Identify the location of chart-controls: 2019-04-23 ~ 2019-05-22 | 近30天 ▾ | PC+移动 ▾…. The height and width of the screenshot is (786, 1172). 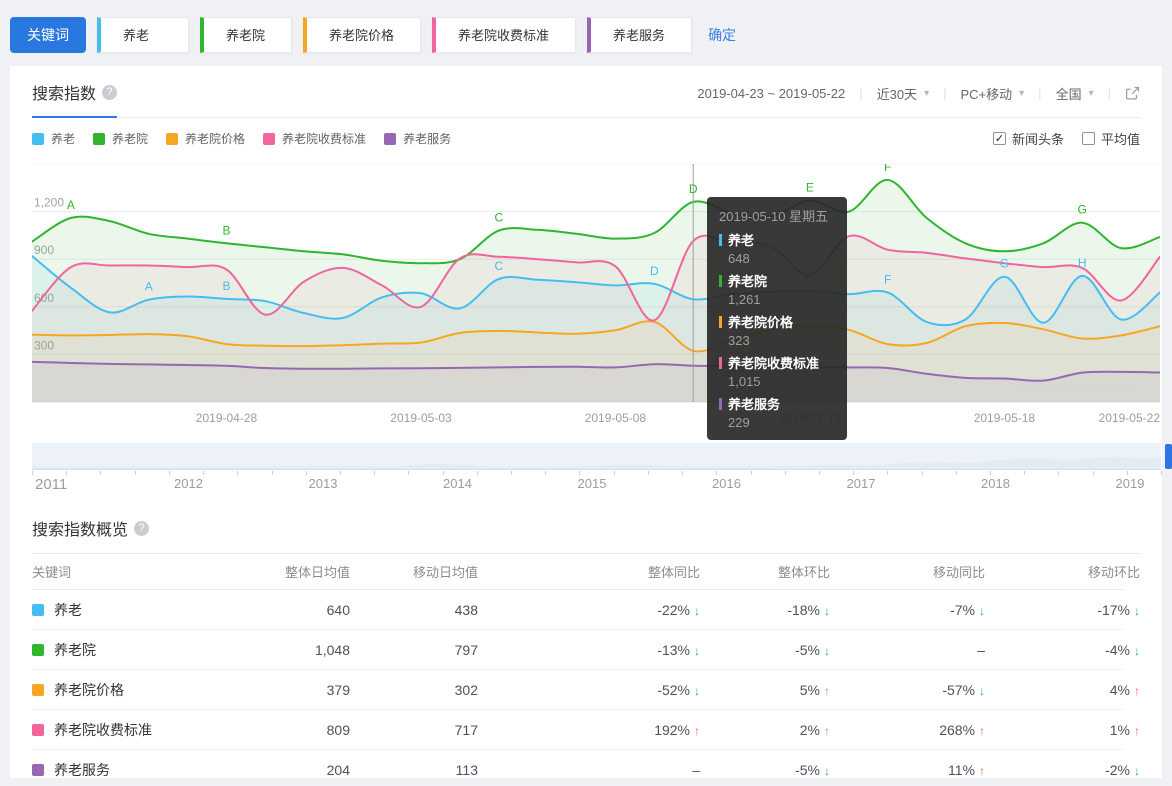
(918, 91).